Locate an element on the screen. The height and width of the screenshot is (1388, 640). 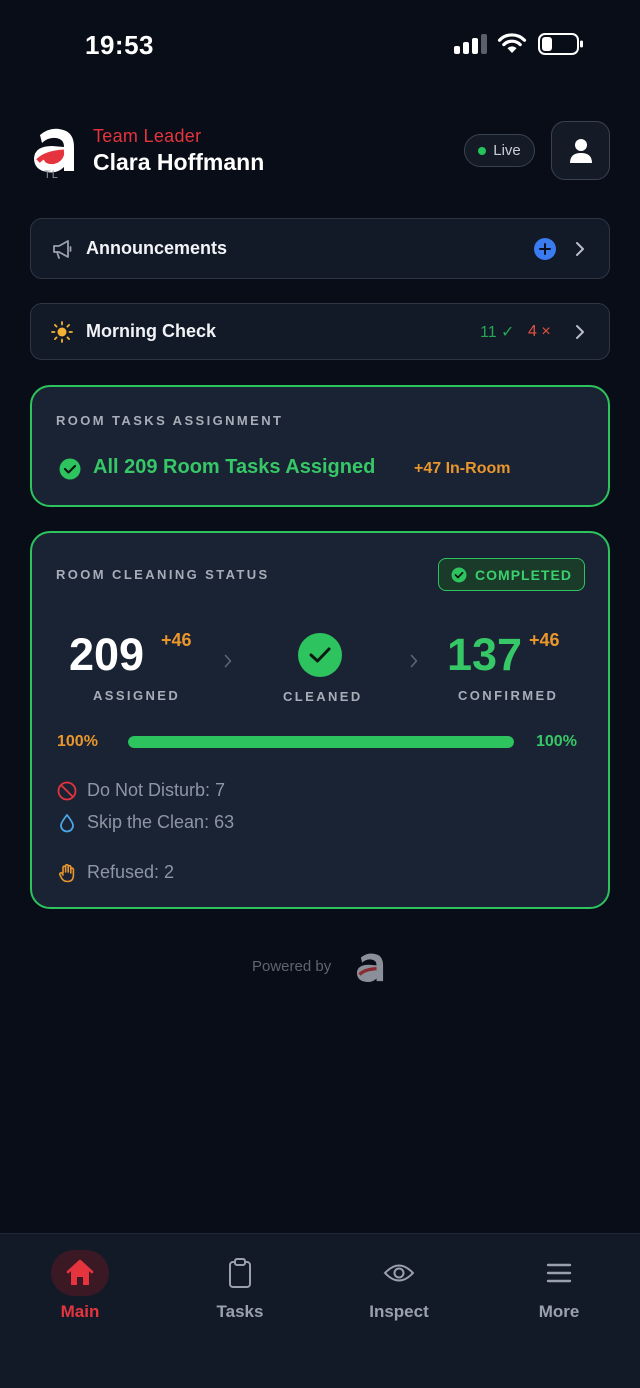
nav-main: Main is located at coordinates (80, 1295).